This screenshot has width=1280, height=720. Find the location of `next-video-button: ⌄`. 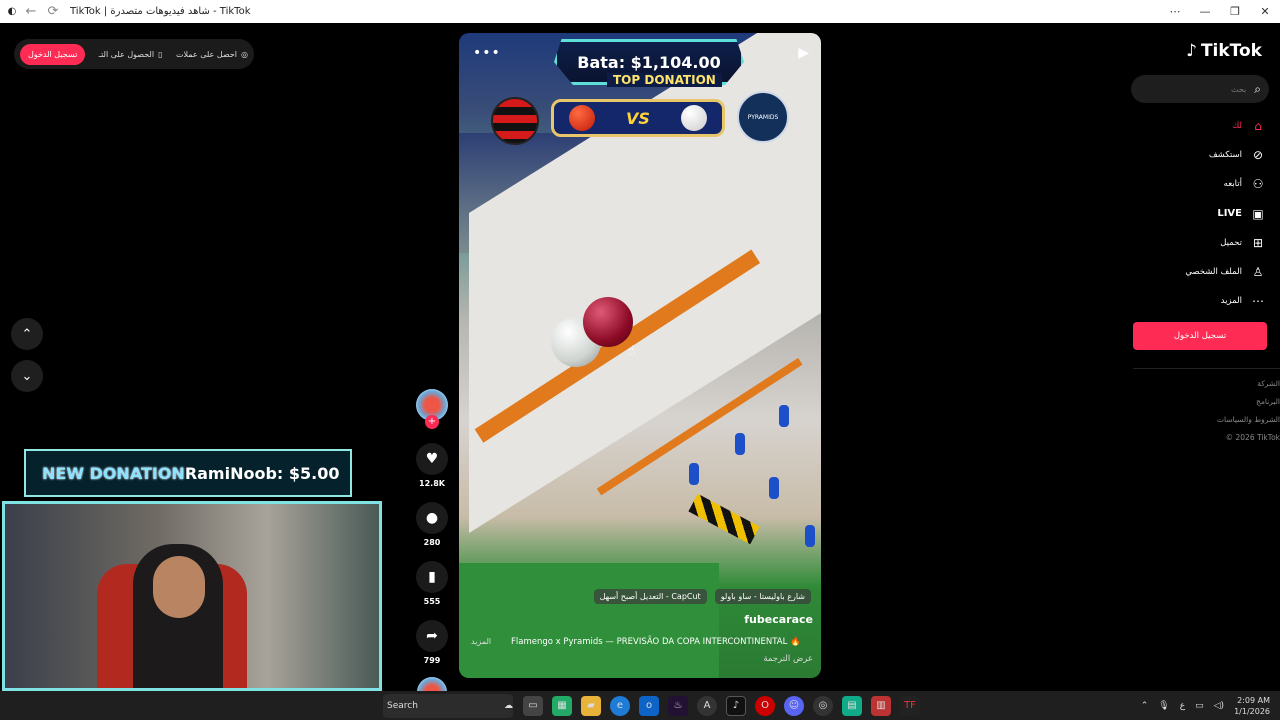

next-video-button: ⌄ is located at coordinates (27, 376).